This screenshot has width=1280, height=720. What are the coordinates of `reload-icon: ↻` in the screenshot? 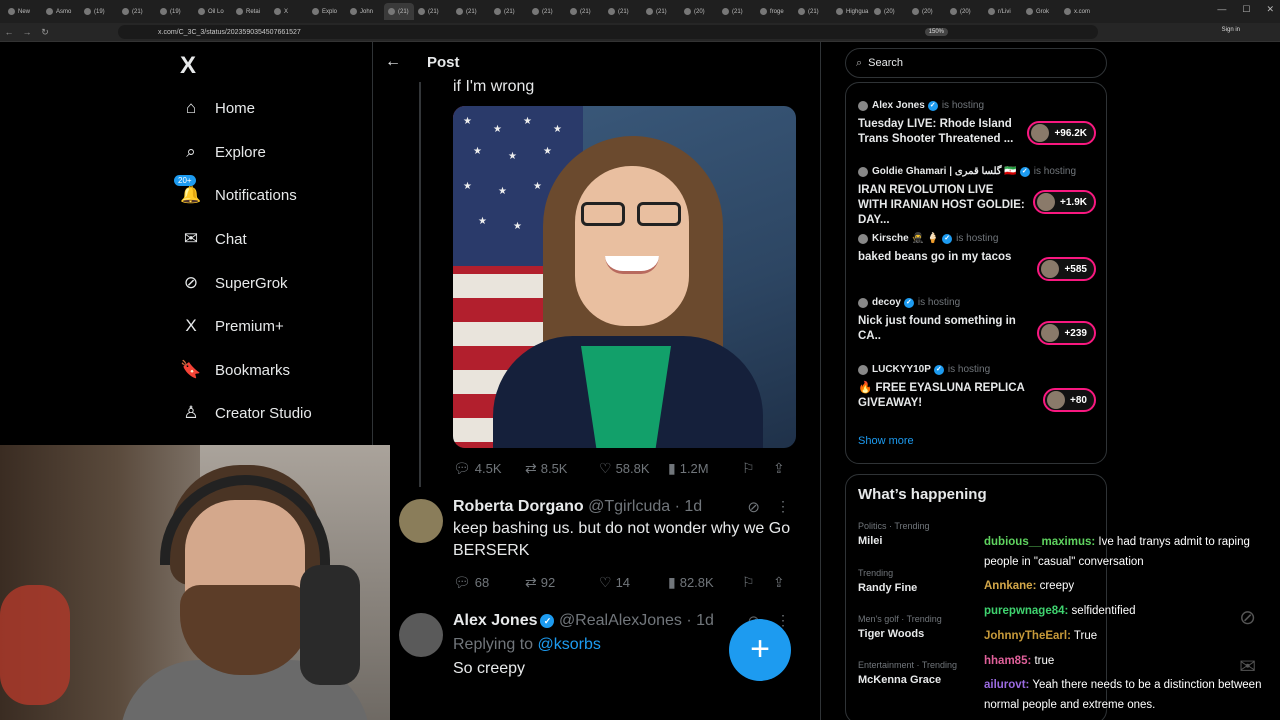 It's located at (45, 32).